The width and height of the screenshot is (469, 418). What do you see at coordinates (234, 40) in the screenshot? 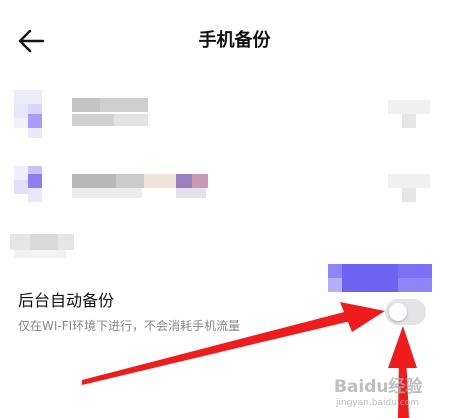
I see `page-title: 手机备份` at bounding box center [234, 40].